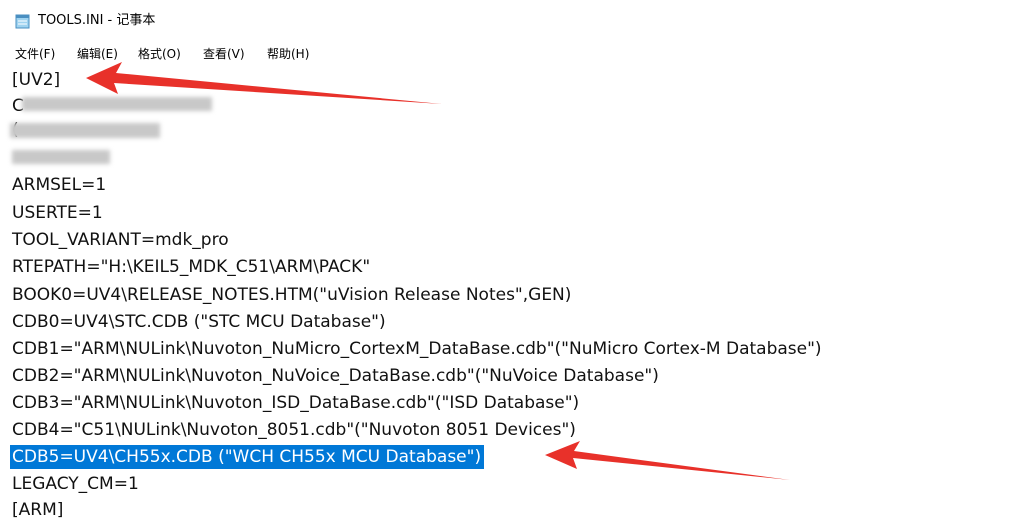 This screenshot has height=519, width=1013. What do you see at coordinates (97, 54) in the screenshot?
I see `menu-edit: 编辑(E)` at bounding box center [97, 54].